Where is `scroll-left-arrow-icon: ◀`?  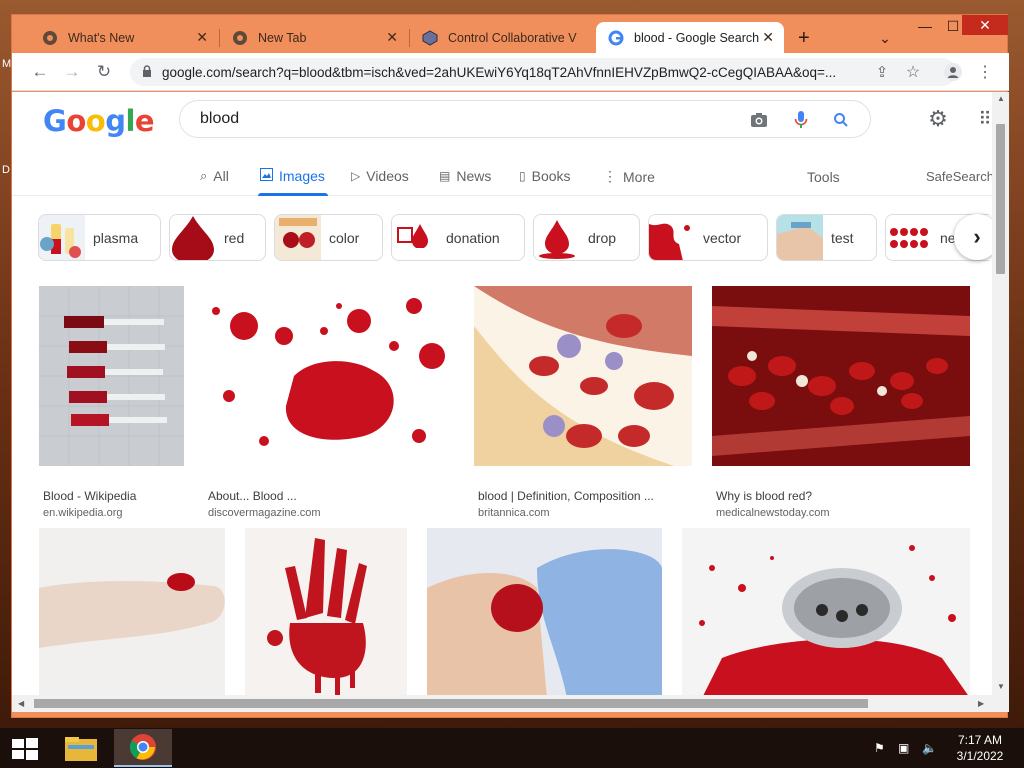 scroll-left-arrow-icon: ◀ is located at coordinates (21, 703).